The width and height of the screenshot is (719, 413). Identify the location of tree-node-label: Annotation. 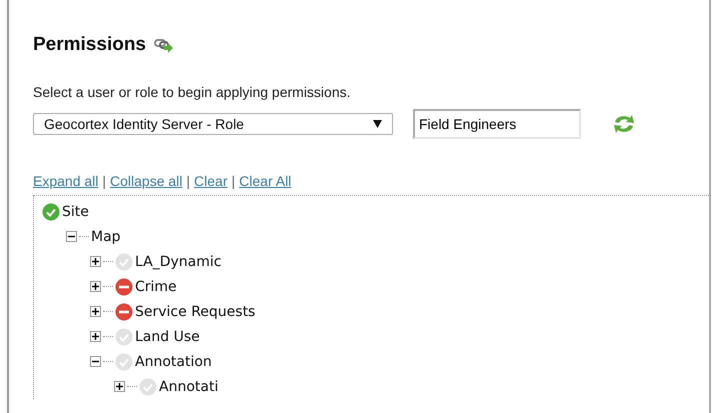
(173, 362).